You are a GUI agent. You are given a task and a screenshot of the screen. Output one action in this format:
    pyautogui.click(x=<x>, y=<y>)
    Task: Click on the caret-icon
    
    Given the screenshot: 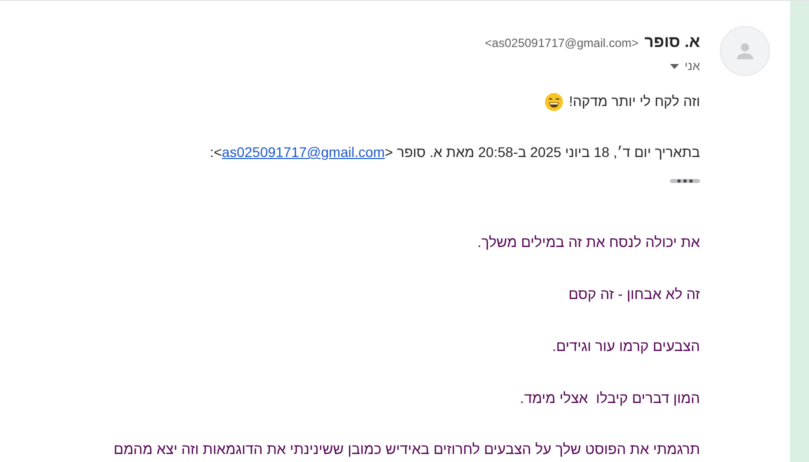 What is the action you would take?
    pyautogui.click(x=674, y=66)
    